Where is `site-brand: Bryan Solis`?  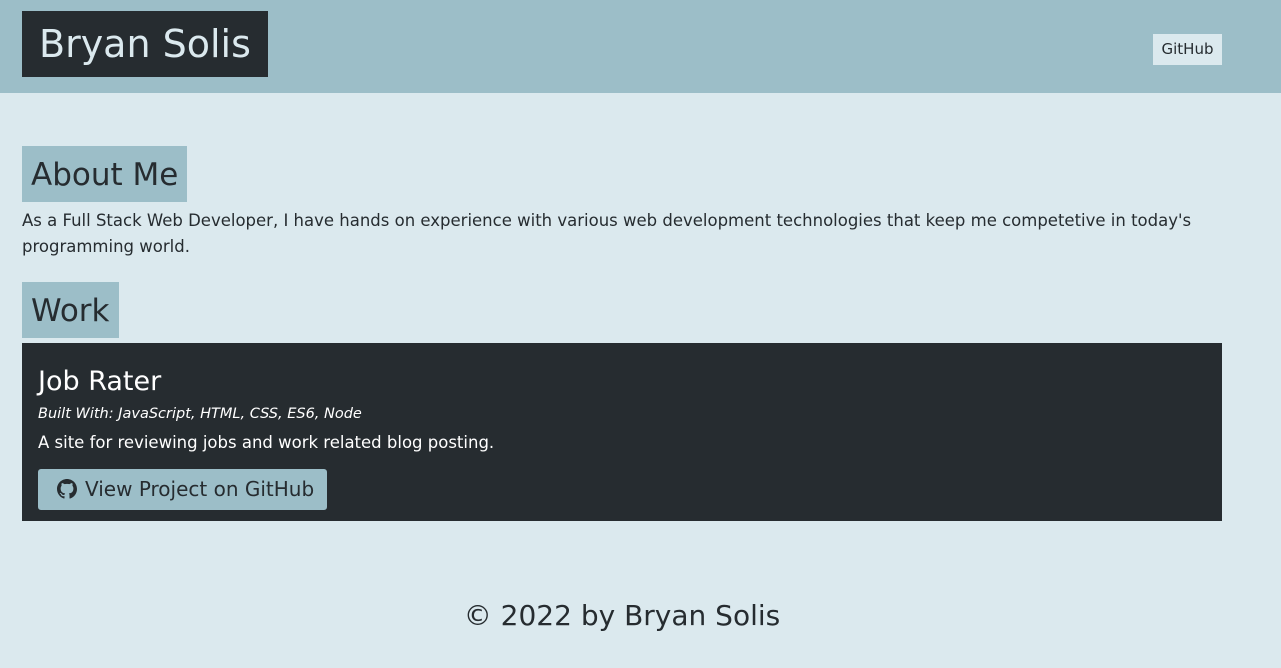 site-brand: Bryan Solis is located at coordinates (145, 44).